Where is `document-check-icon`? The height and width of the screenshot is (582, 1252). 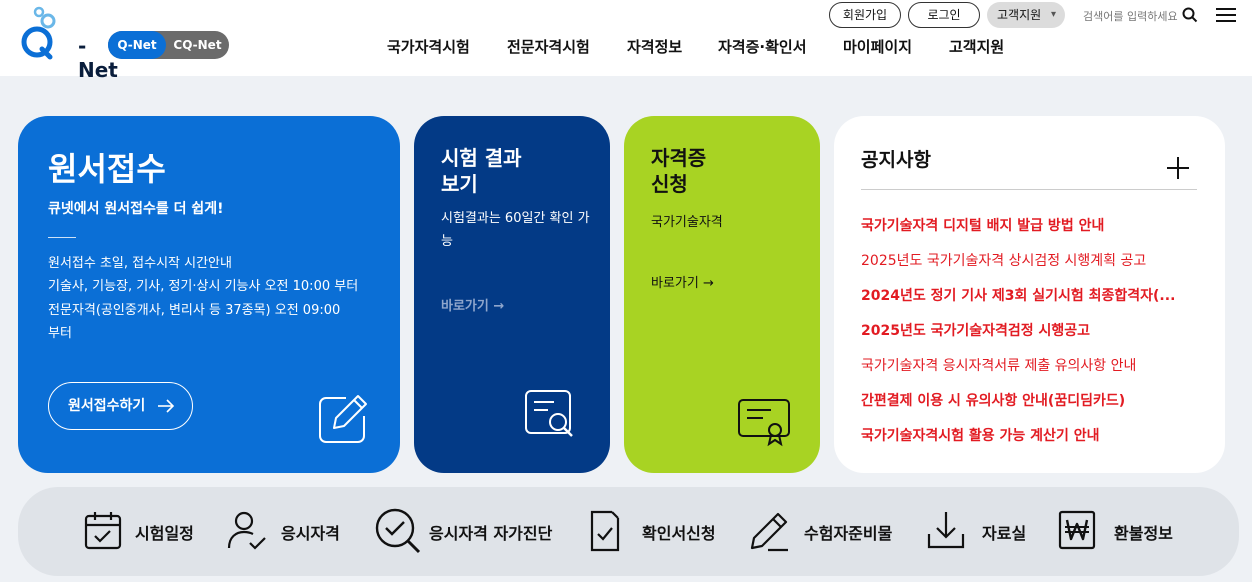
document-check-icon is located at coordinates (605, 531).